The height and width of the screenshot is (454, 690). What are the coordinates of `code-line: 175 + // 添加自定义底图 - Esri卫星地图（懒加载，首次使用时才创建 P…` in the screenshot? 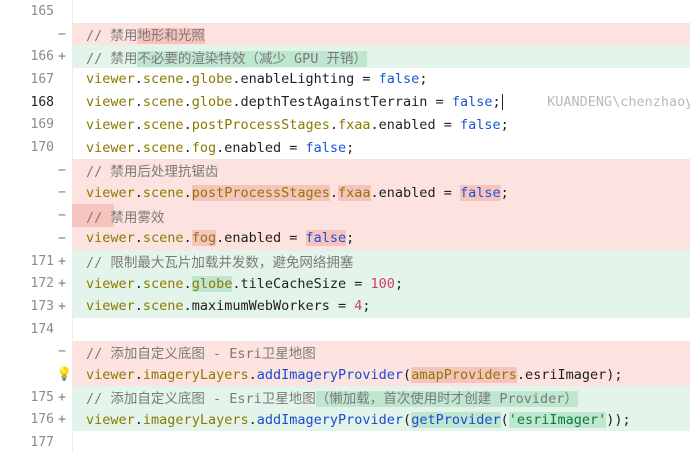 It's located at (345, 397).